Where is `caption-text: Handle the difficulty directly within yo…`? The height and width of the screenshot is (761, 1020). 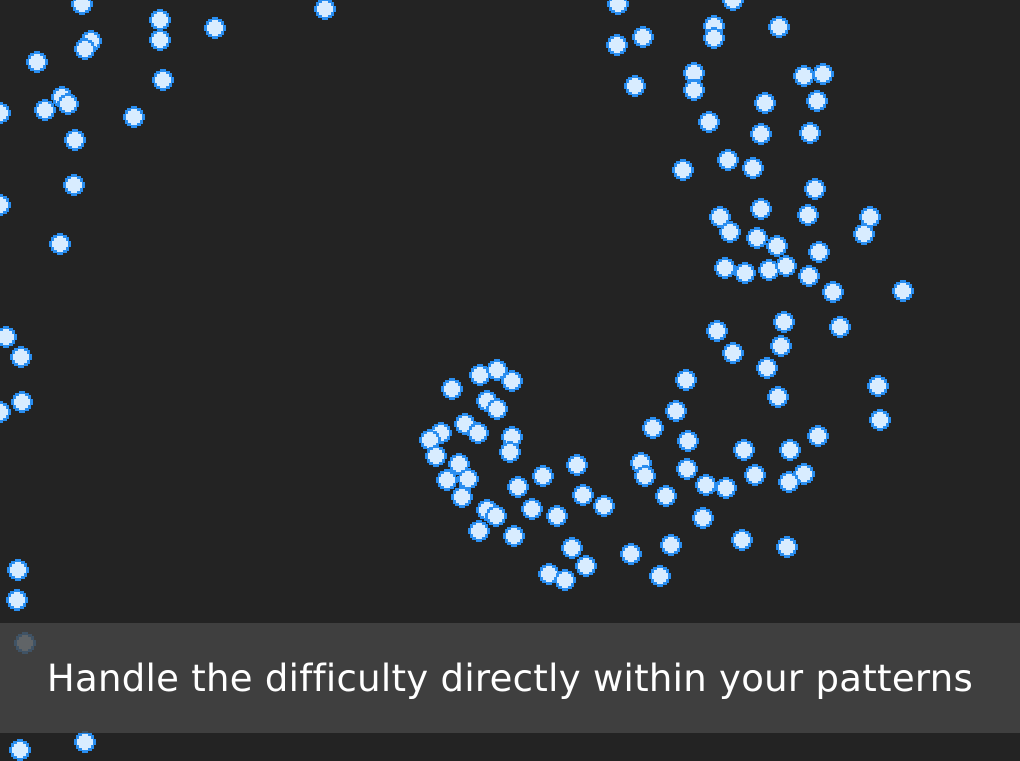 caption-text: Handle the difficulty directly within yo… is located at coordinates (510, 678).